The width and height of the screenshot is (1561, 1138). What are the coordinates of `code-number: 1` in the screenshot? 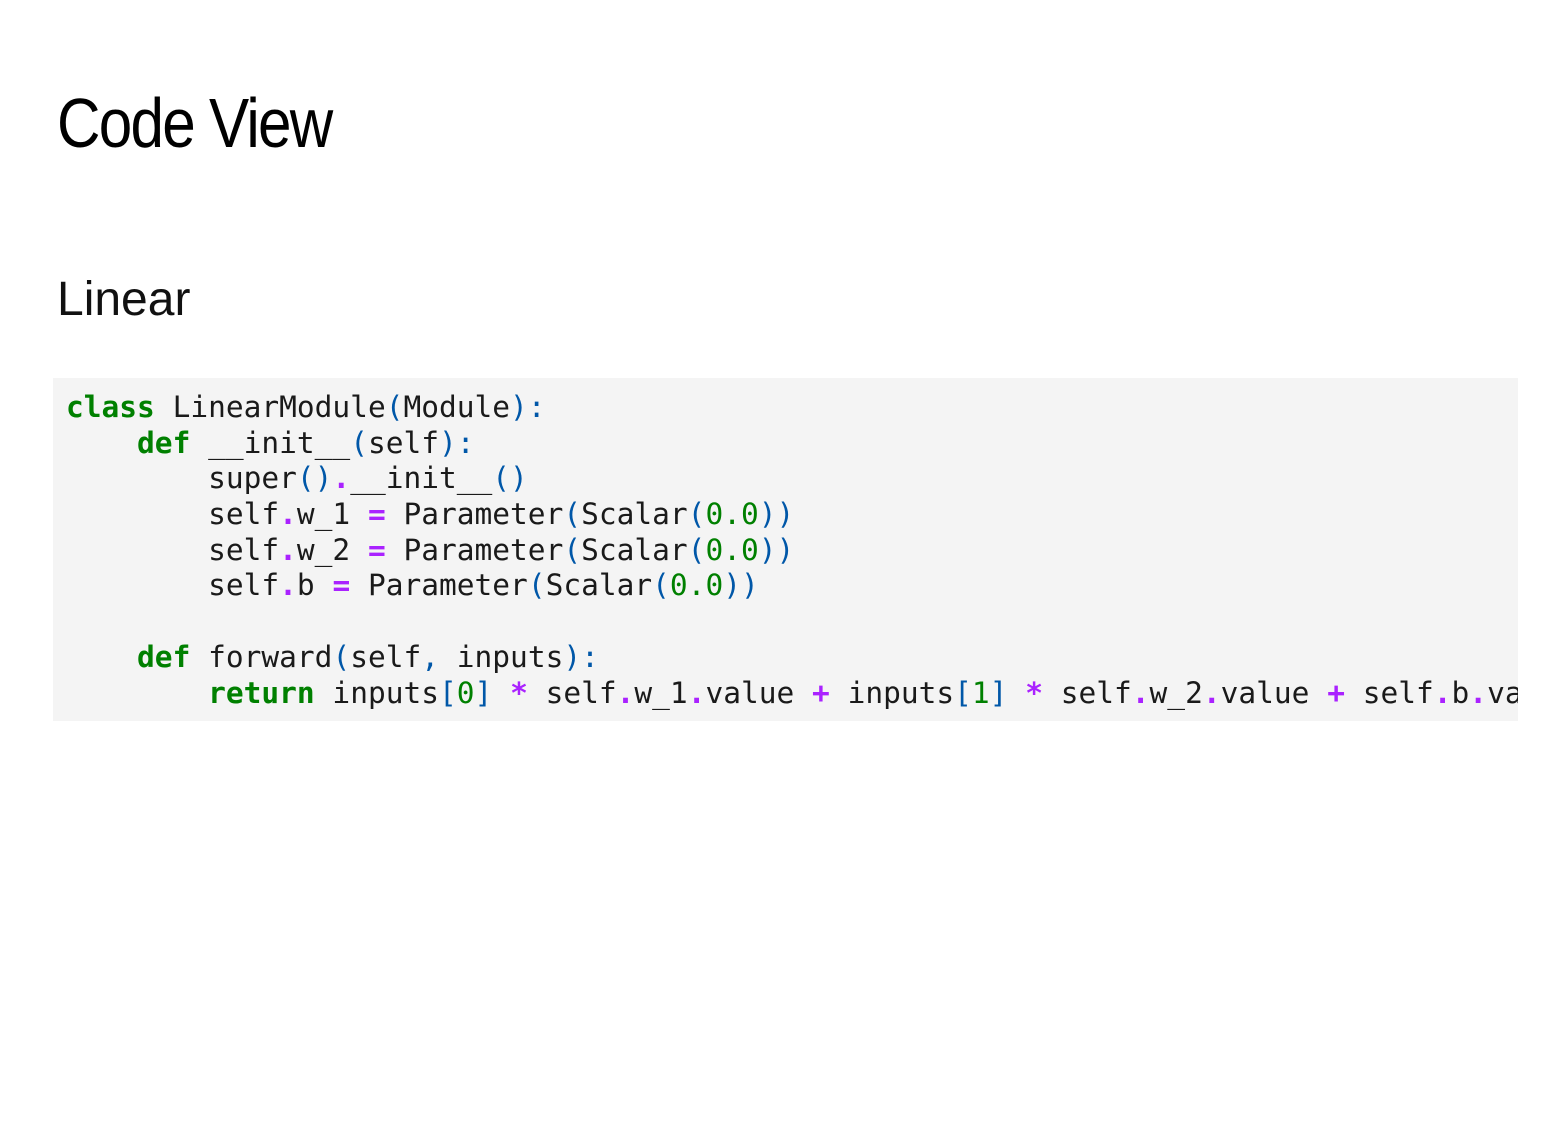 It's located at (980, 692).